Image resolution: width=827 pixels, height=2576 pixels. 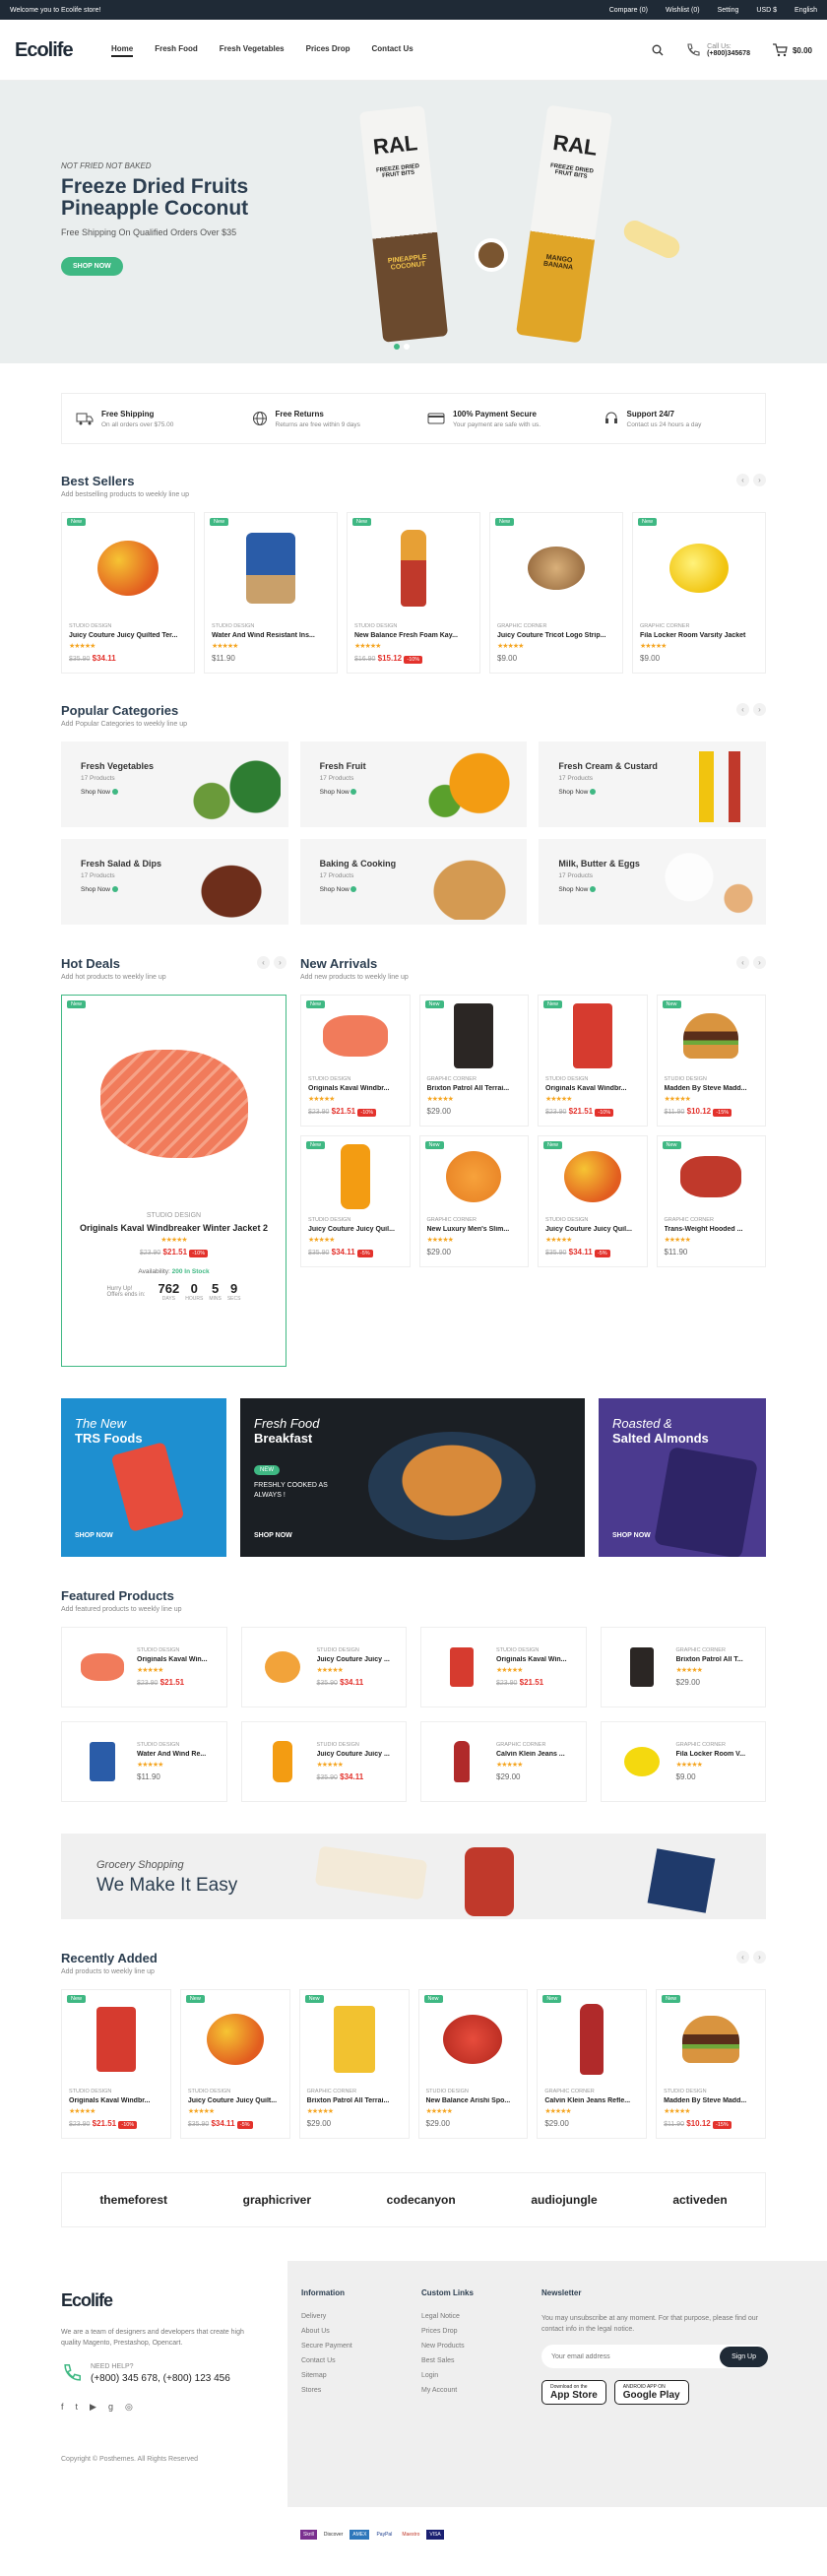 I want to click on app-store-button: Download on the App Store, so click(x=573, y=2392).